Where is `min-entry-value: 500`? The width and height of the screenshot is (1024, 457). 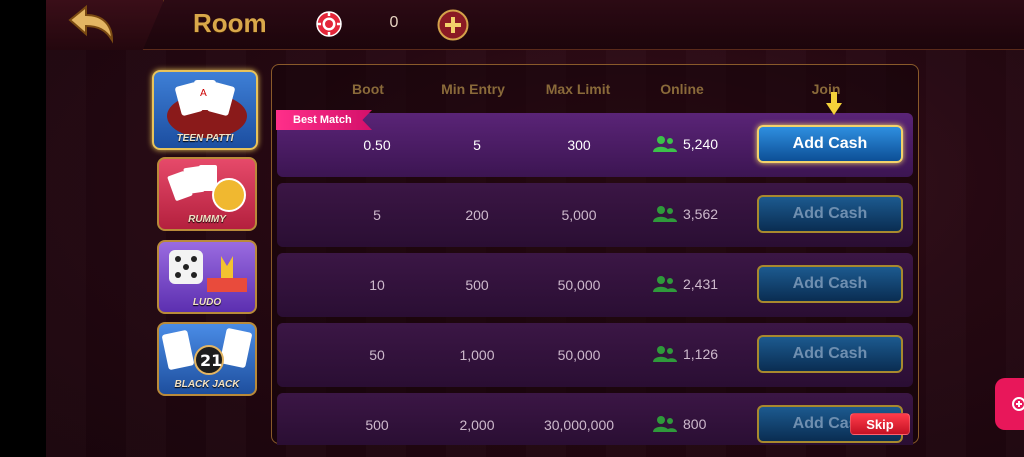 min-entry-value: 500 is located at coordinates (477, 285).